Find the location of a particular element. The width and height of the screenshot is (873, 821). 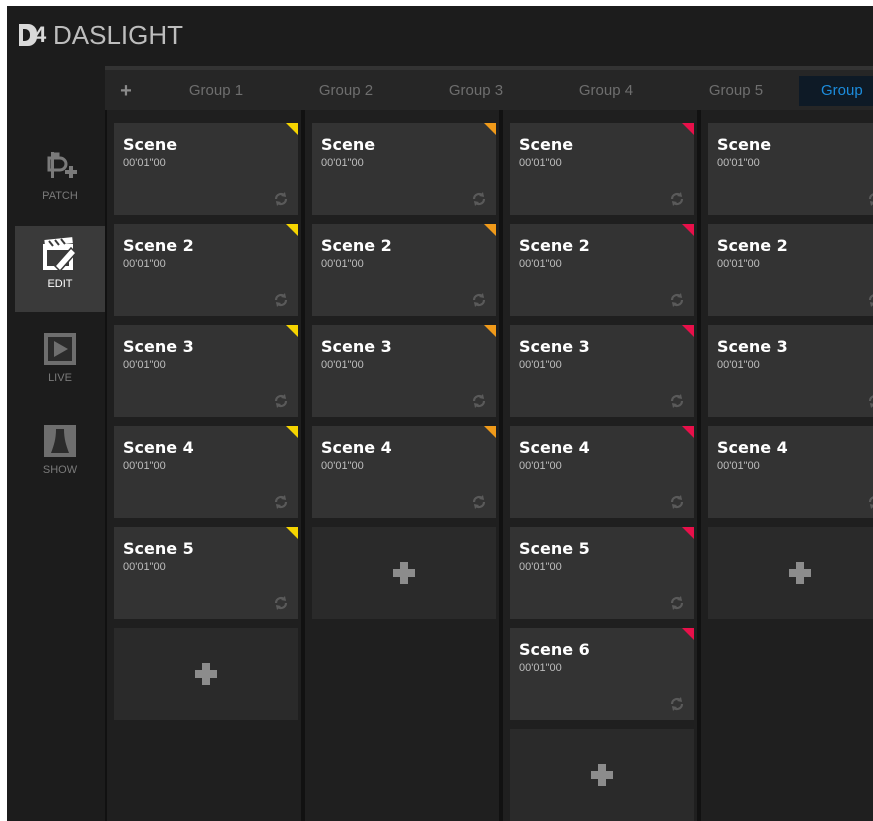

nav-label: LIVE is located at coordinates (60, 378).